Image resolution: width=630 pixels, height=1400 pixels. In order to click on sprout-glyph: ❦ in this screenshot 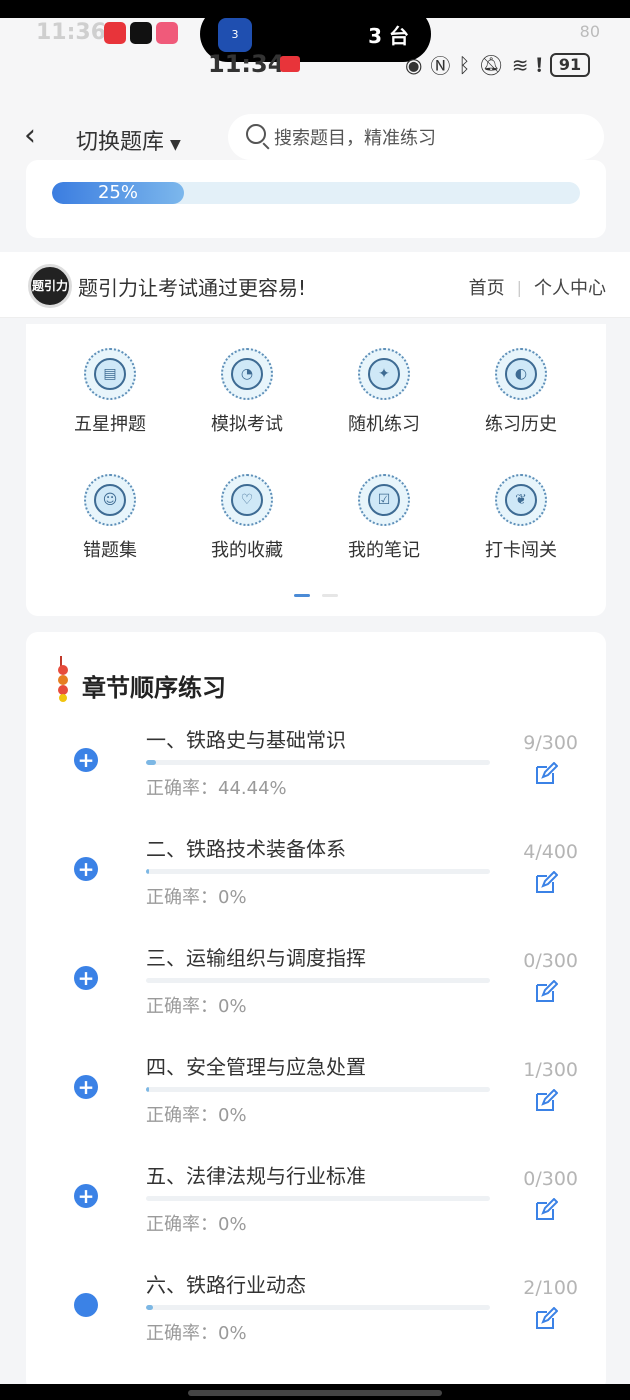, I will do `click(521, 500)`.